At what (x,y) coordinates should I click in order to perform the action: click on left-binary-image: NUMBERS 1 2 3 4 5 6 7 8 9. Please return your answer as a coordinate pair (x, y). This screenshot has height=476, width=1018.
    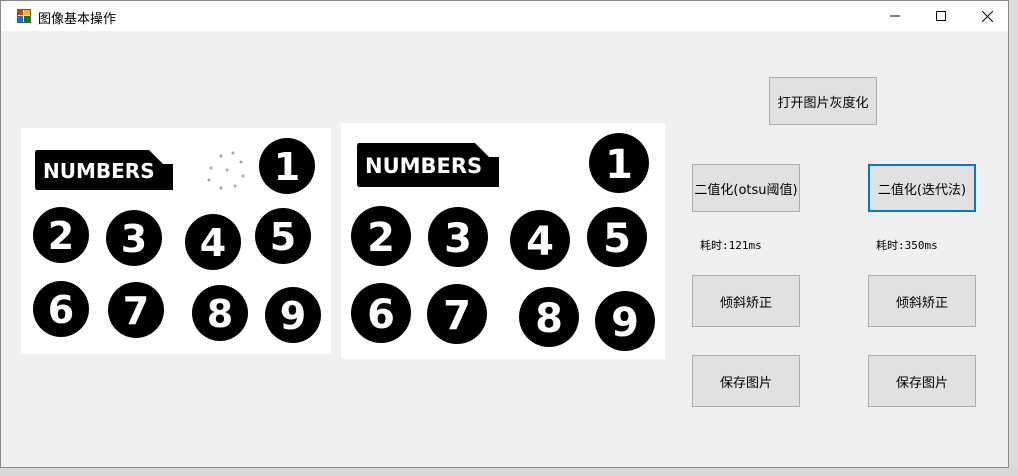
    Looking at the image, I should click on (177, 240).